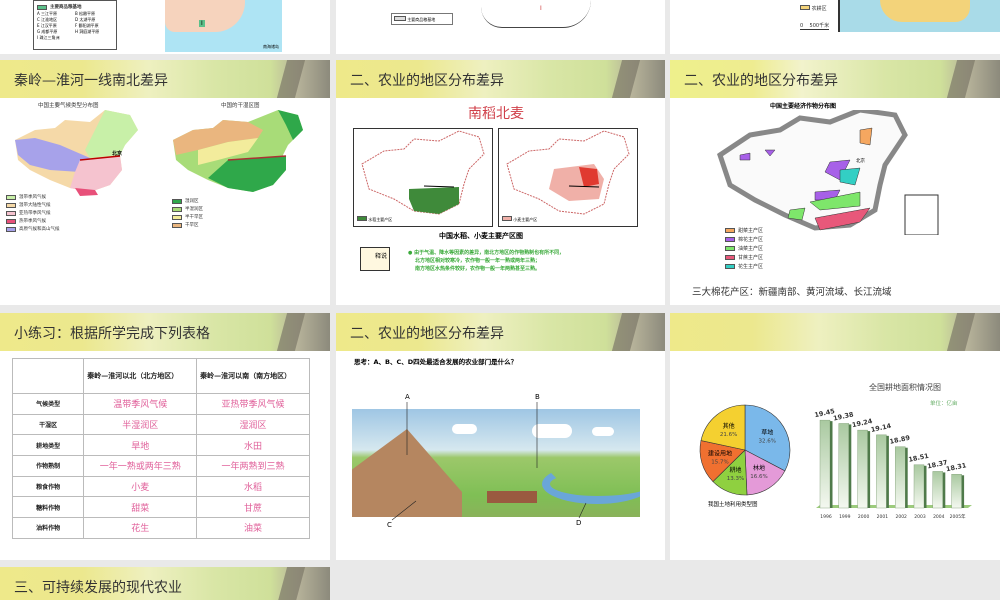 Image resolution: width=1000 pixels, height=600 pixels. Describe the element at coordinates (253, 404) in the screenshot. I see `answer-cell: 亚热带季风气候` at that location.